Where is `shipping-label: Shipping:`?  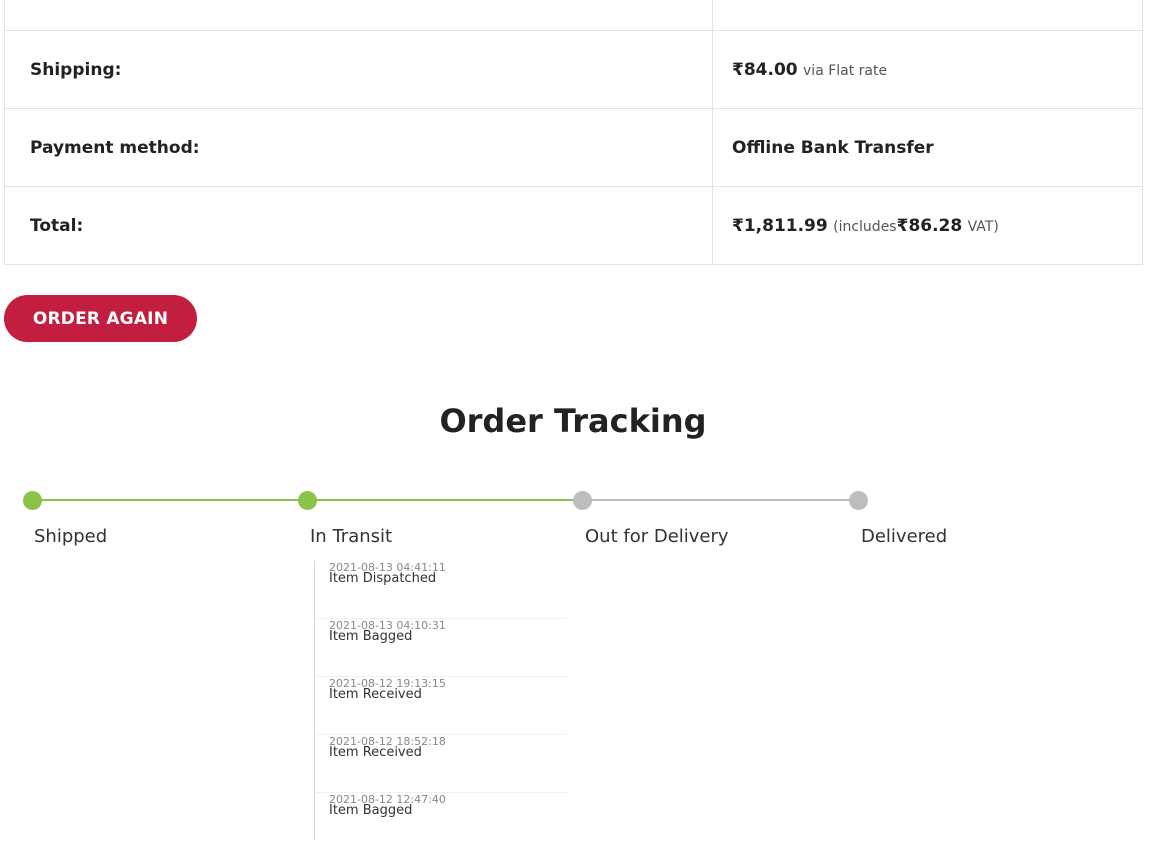
shipping-label: Shipping: is located at coordinates (358, 69).